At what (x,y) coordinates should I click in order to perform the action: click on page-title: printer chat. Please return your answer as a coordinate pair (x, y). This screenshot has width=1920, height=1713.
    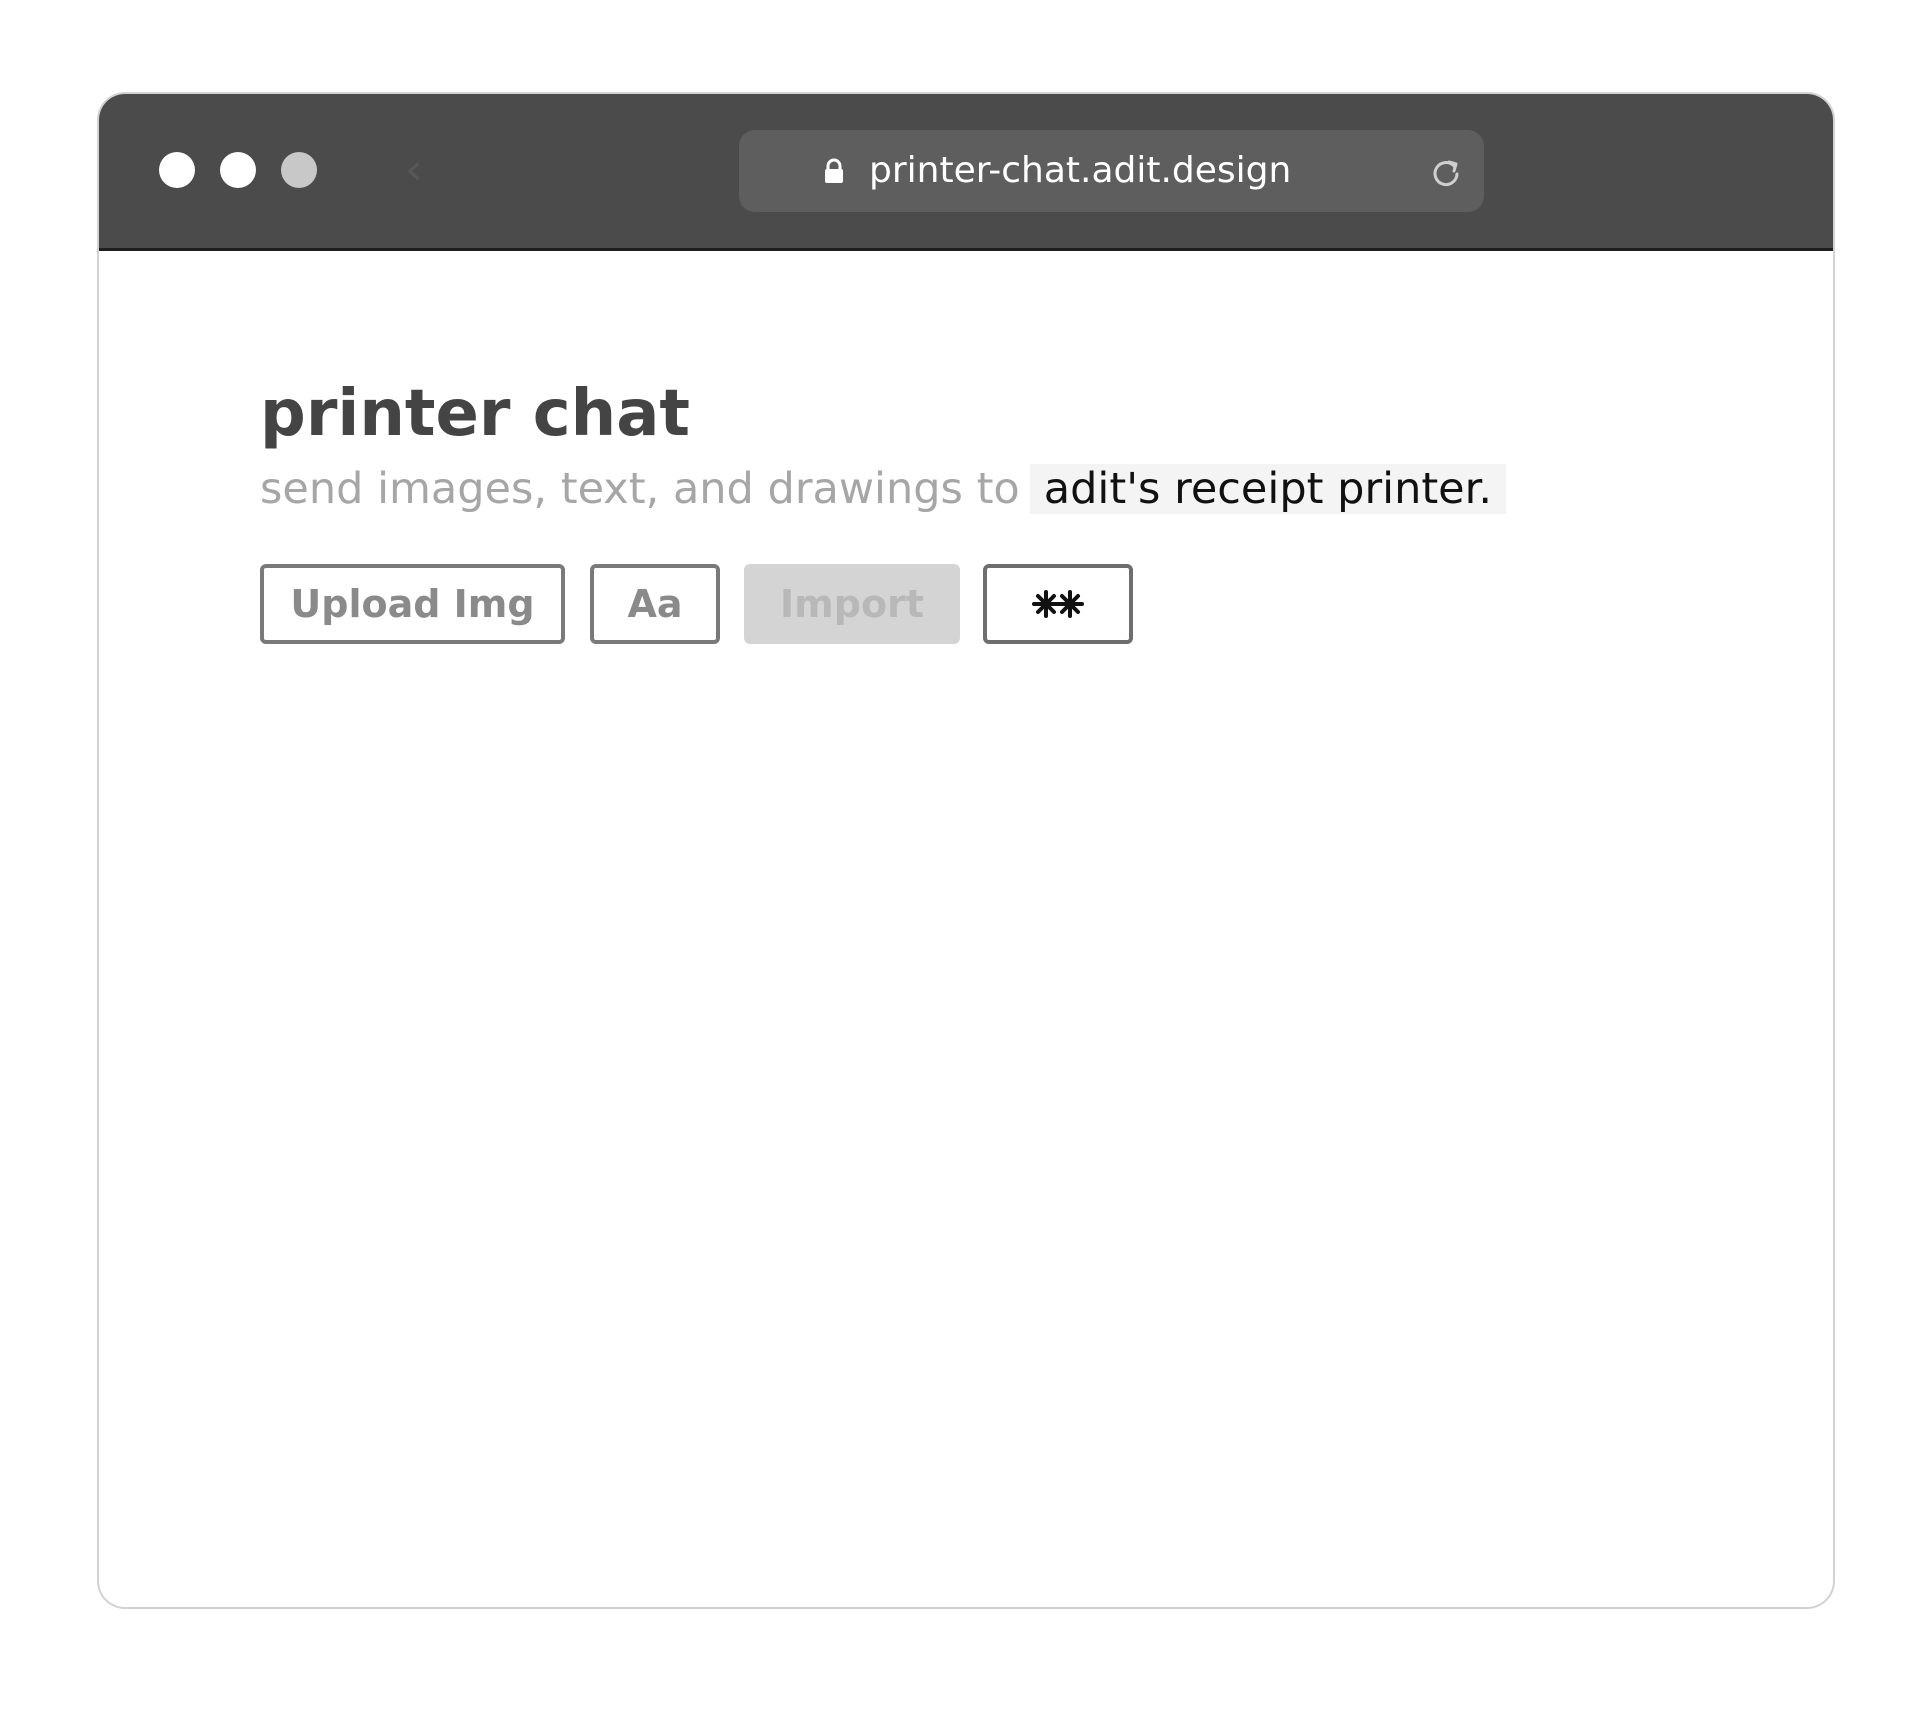
    Looking at the image, I should click on (475, 414).